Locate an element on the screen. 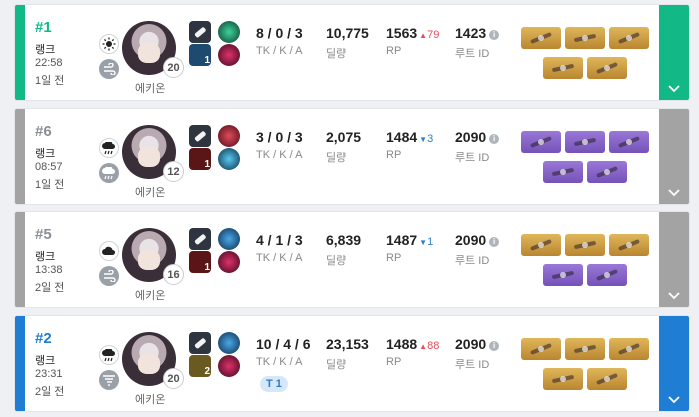 The height and width of the screenshot is (417, 699). rp-value: 1488 ▲88 is located at coordinates (412, 344).